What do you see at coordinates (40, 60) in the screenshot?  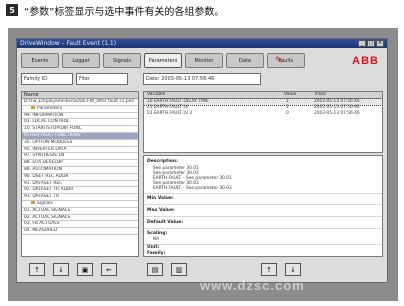 I see `tab-events: Events` at bounding box center [40, 60].